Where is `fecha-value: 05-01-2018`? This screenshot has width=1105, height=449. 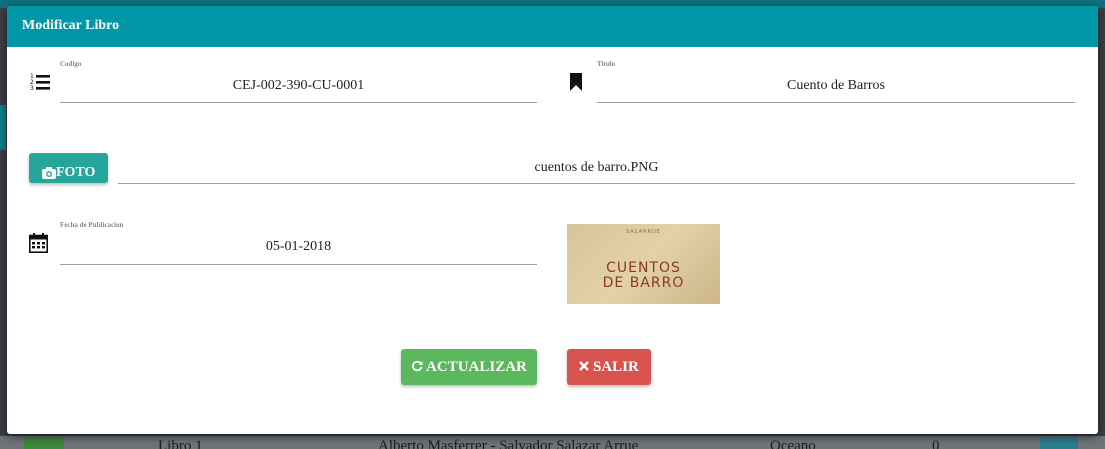 fecha-value: 05-01-2018 is located at coordinates (298, 246).